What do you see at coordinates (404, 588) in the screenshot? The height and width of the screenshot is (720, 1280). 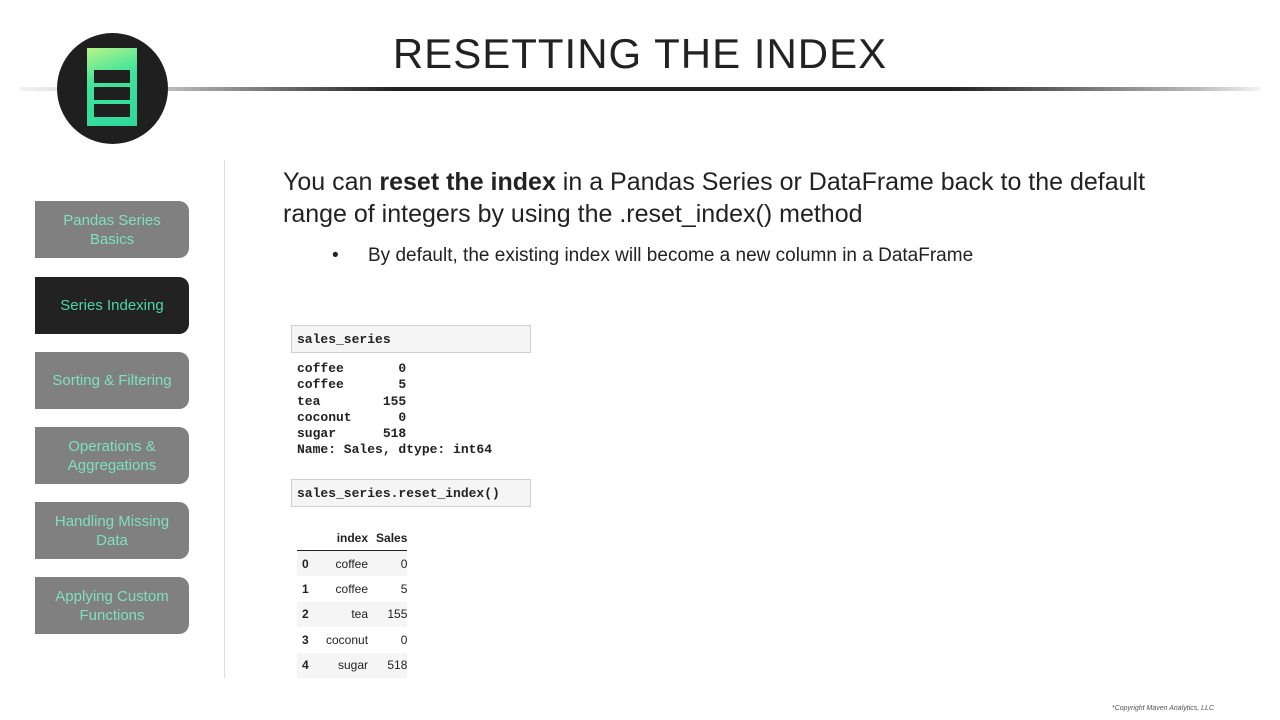 I see `table-cell: 5` at bounding box center [404, 588].